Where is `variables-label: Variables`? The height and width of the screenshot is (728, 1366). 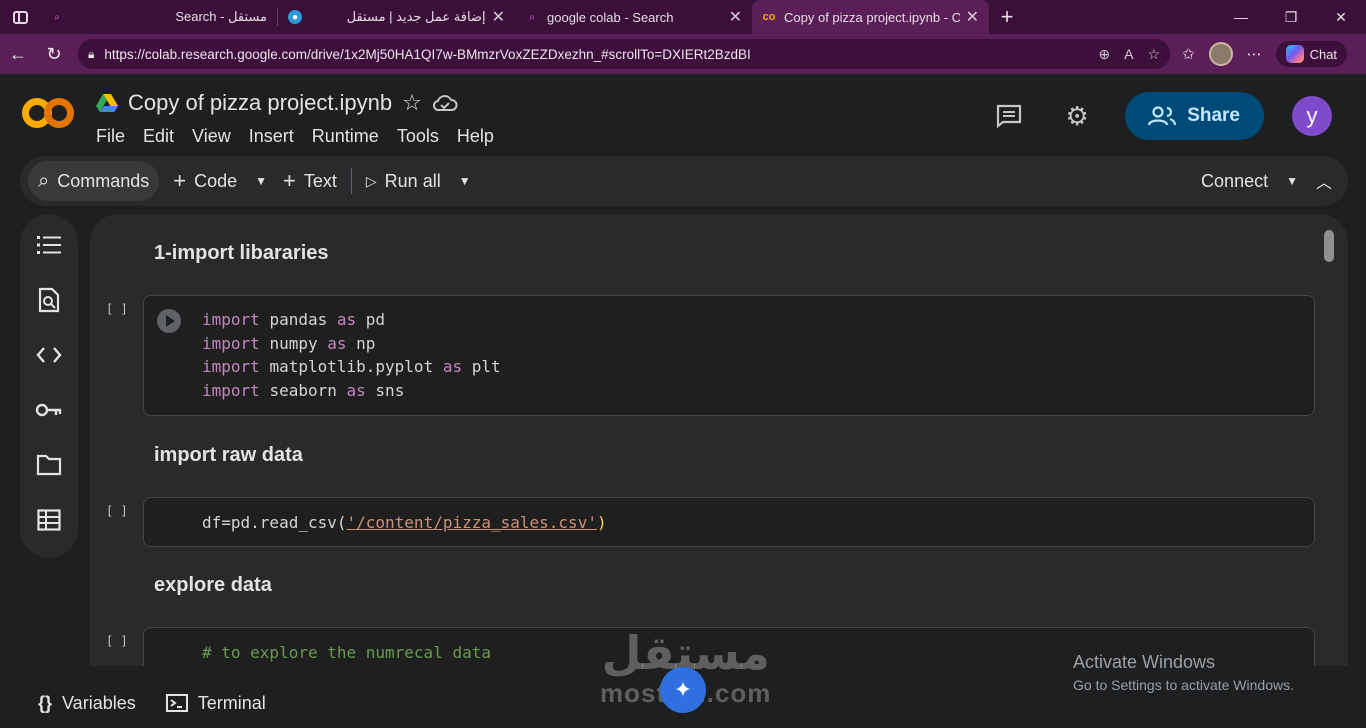 variables-label: Variables is located at coordinates (99, 702).